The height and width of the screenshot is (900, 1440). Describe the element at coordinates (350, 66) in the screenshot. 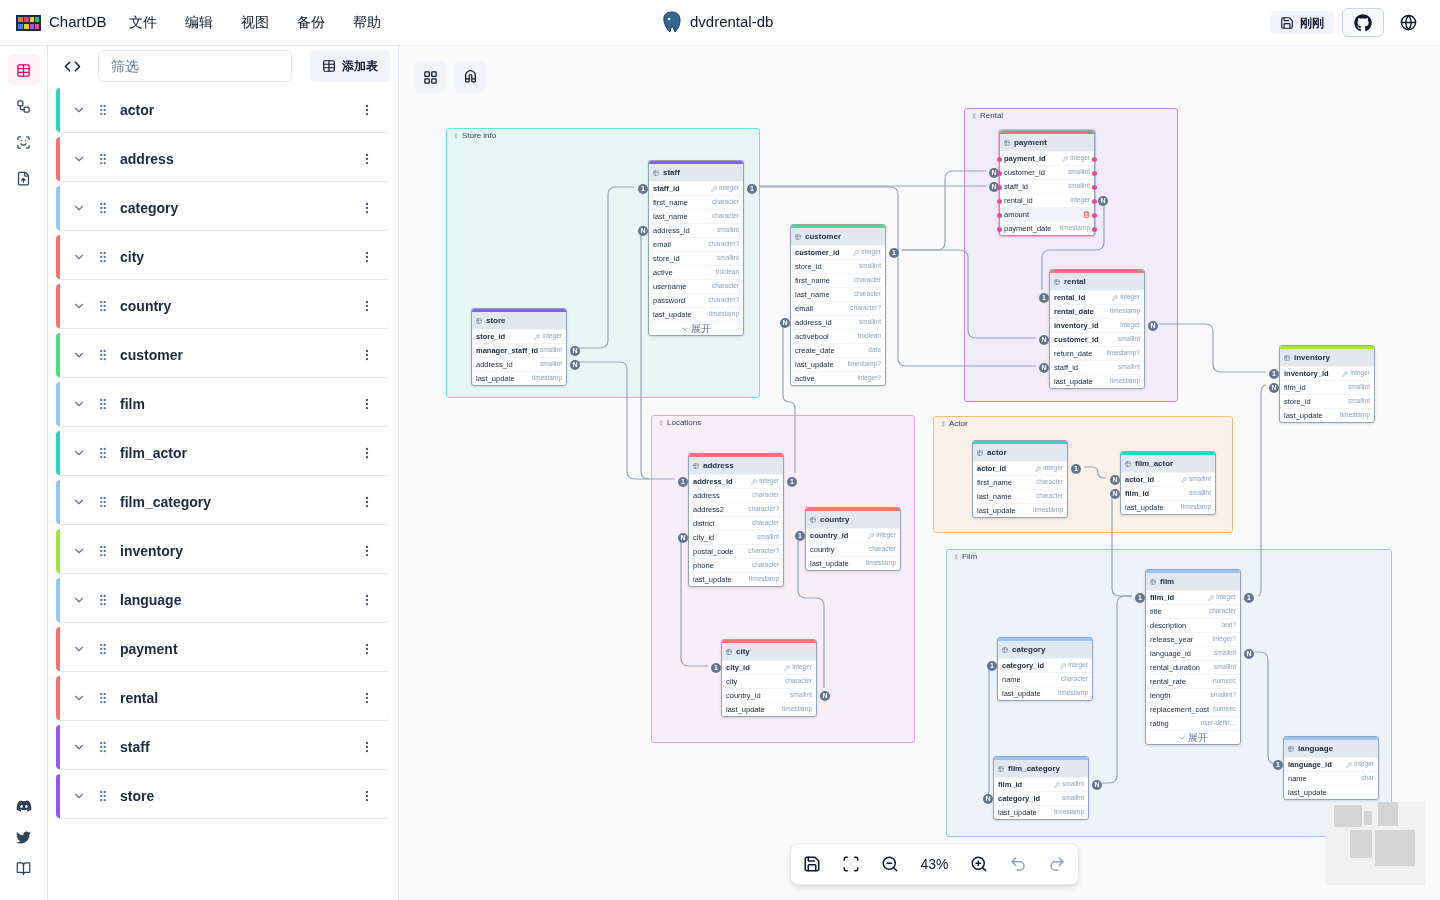

I see `add-table-button: 添加表` at that location.